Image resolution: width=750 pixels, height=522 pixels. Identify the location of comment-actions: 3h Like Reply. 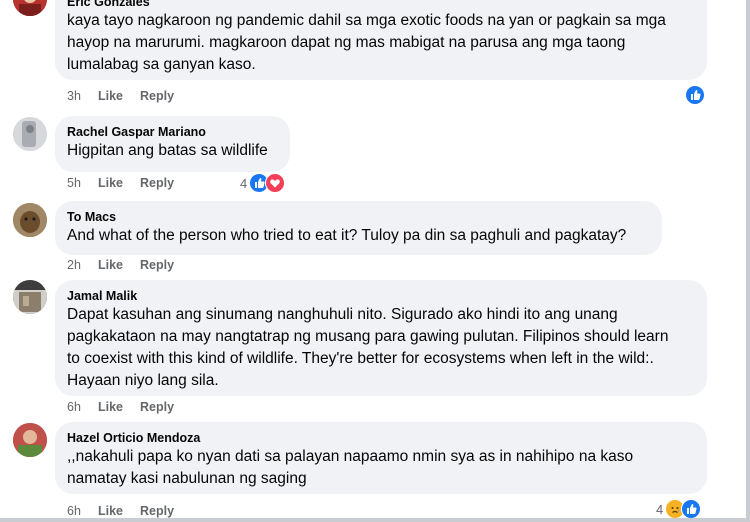
(120, 96).